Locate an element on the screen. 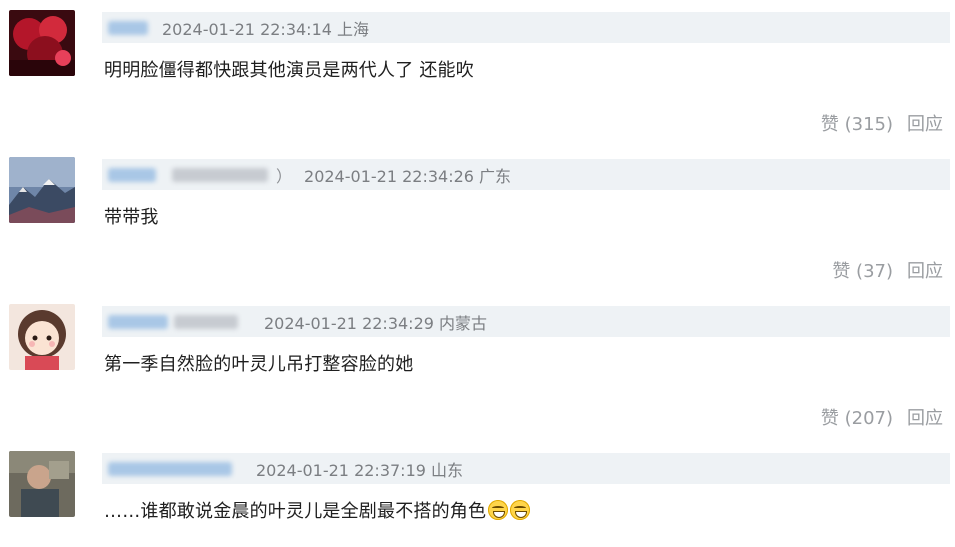  cartoon-girl-avatar-icon is located at coordinates (42, 337).